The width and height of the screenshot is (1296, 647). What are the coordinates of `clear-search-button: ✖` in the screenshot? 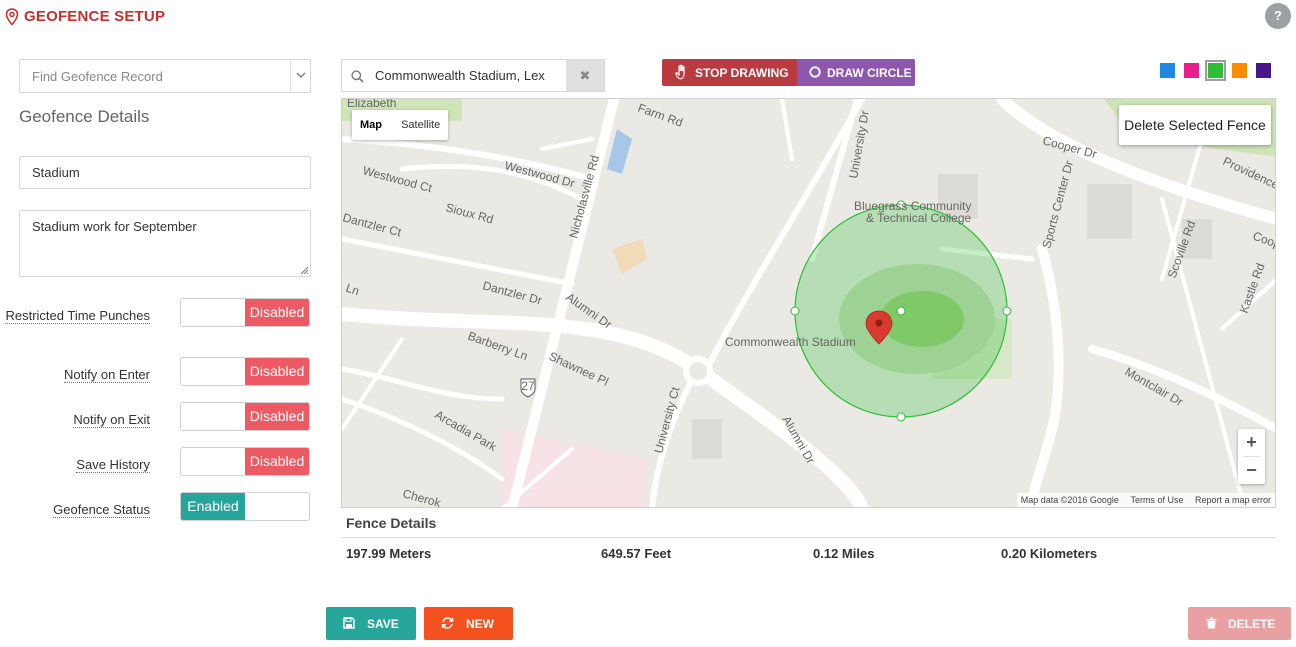 It's located at (585, 75).